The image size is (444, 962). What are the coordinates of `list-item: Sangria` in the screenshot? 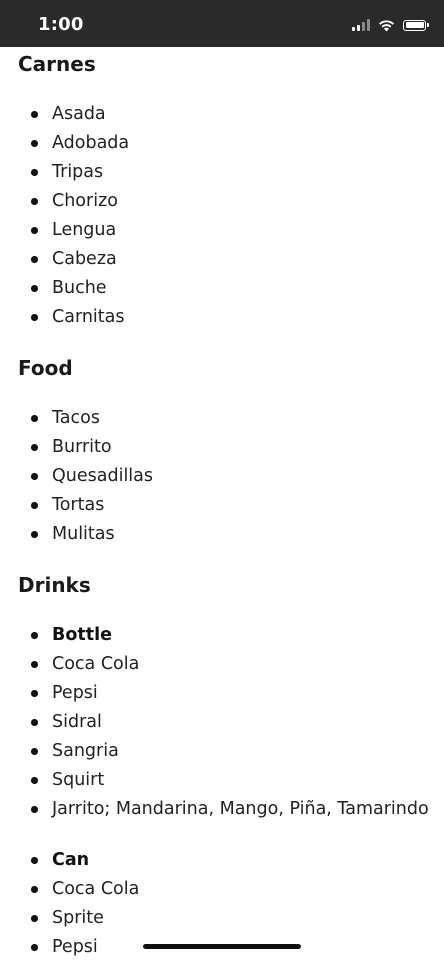 It's located at (222, 751).